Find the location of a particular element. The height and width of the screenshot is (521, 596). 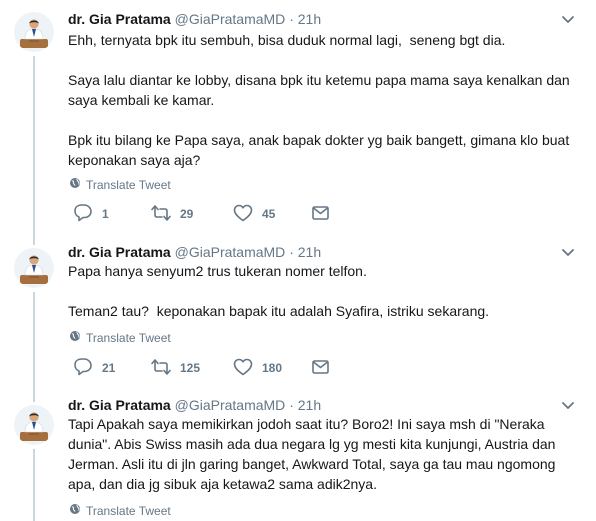

retweet-button: 125 is located at coordinates (175, 368).